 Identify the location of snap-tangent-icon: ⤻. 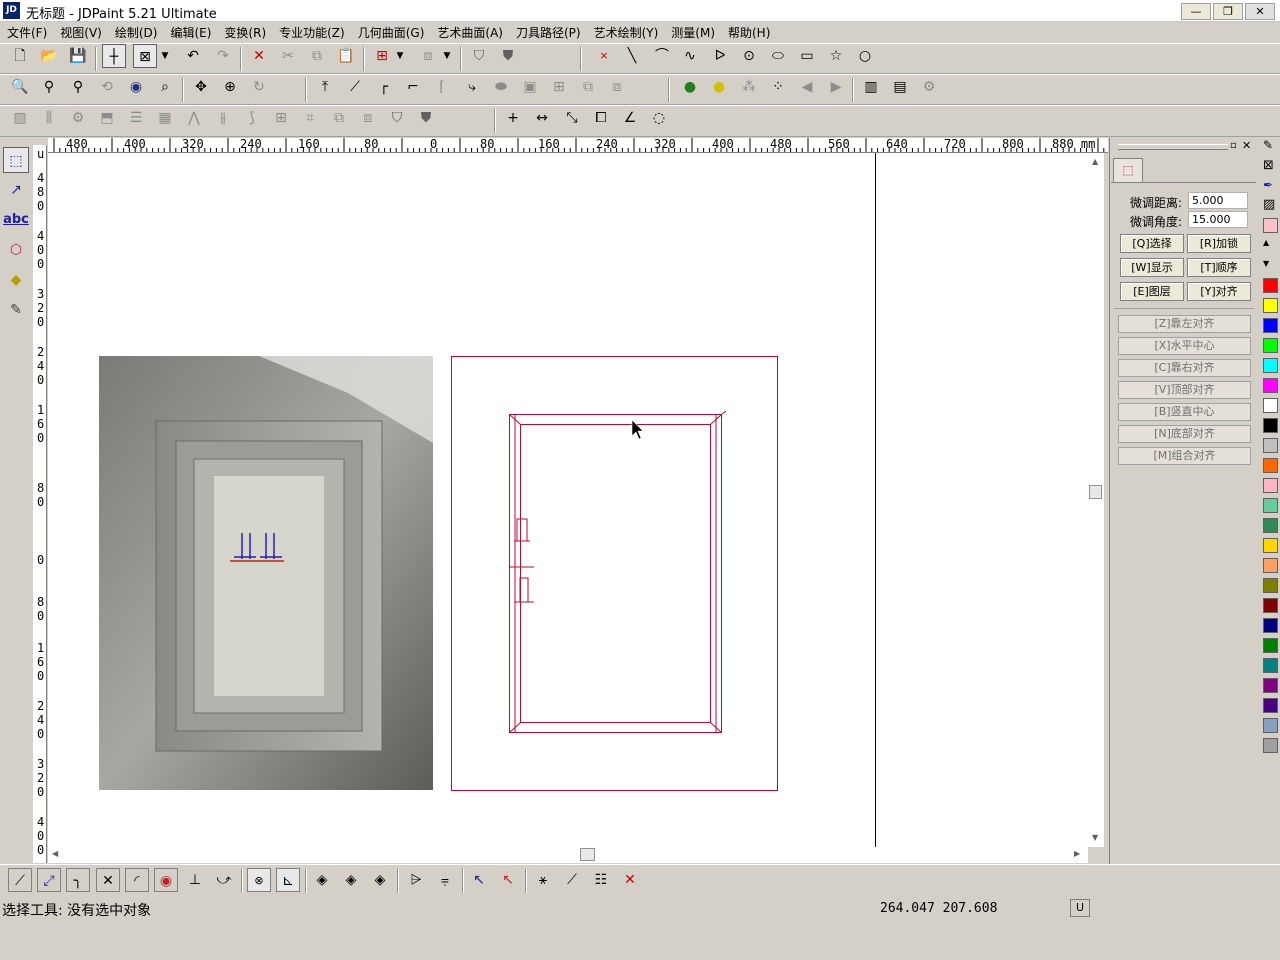
(224, 880).